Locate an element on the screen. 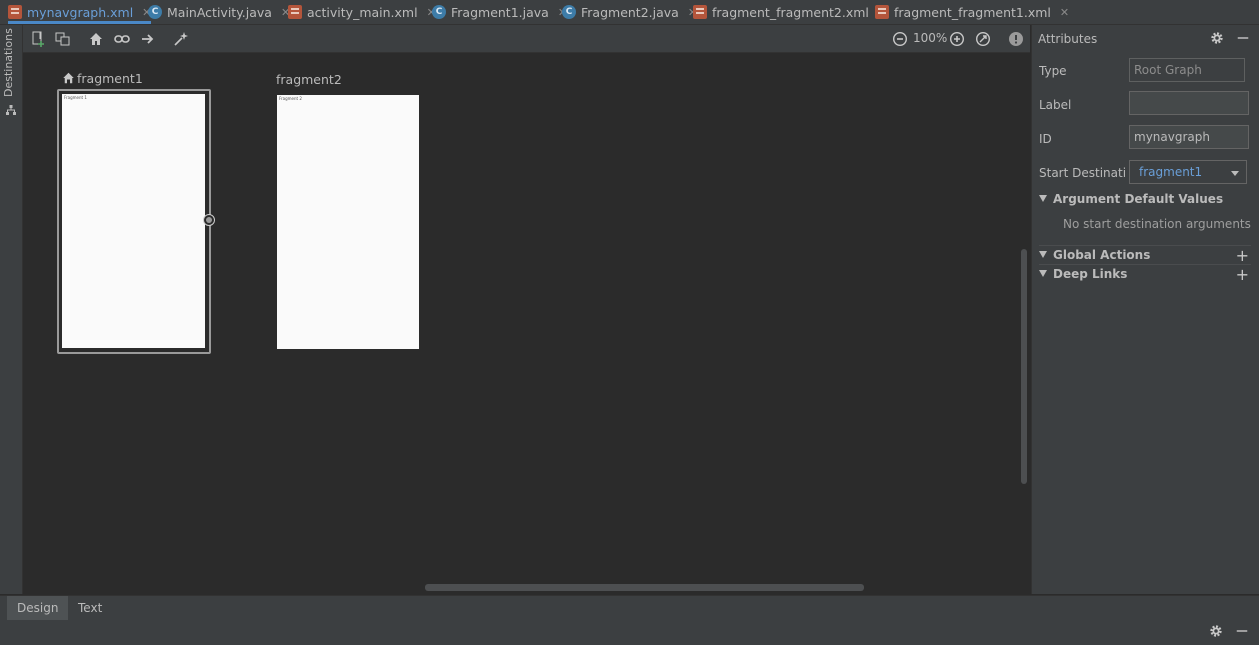 This screenshot has width=1259, height=645. zoom-to-fit-icon is located at coordinates (983, 39).